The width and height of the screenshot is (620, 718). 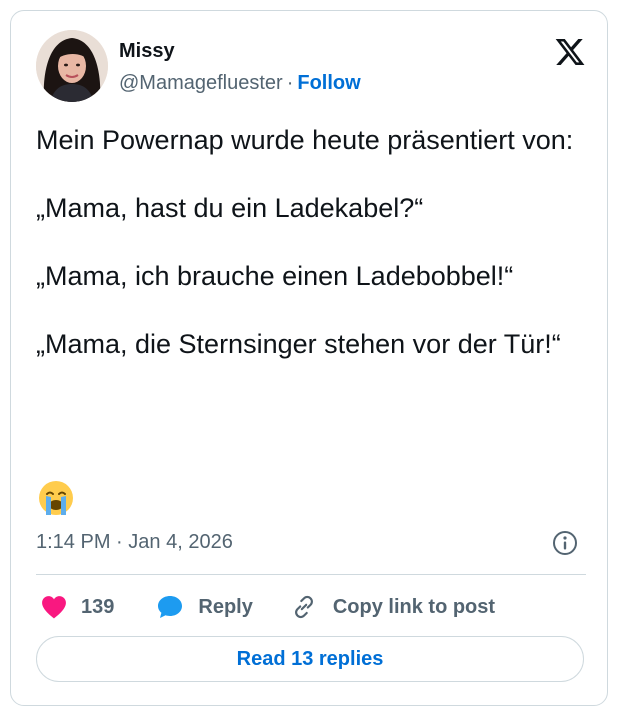 What do you see at coordinates (565, 543) in the screenshot?
I see `info-icon` at bounding box center [565, 543].